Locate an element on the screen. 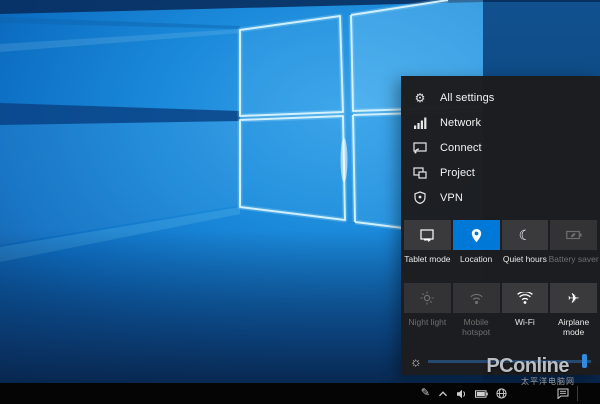  night-light-icon is located at coordinates (427, 298).